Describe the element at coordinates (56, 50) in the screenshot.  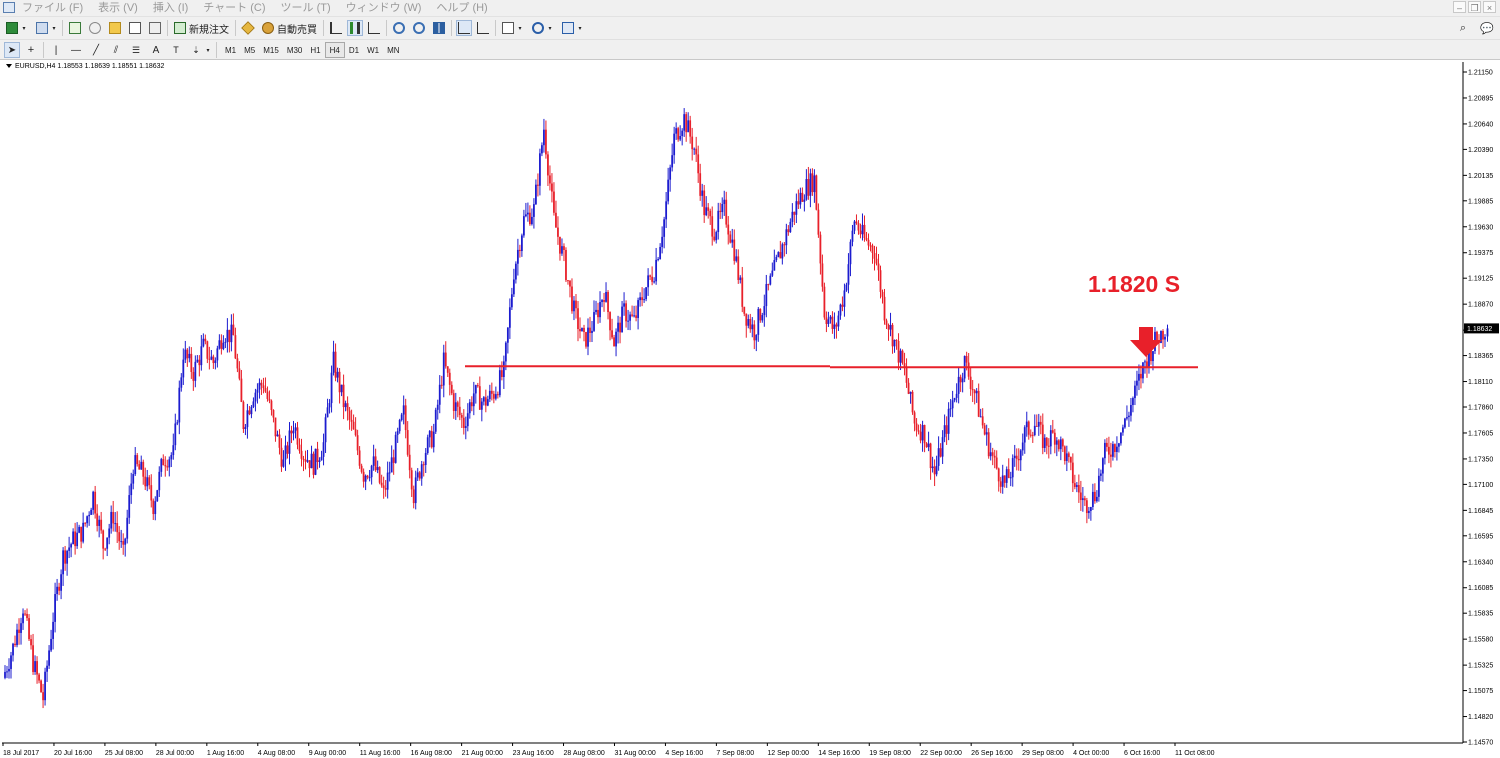
I see `vertical-line-button: |` at that location.